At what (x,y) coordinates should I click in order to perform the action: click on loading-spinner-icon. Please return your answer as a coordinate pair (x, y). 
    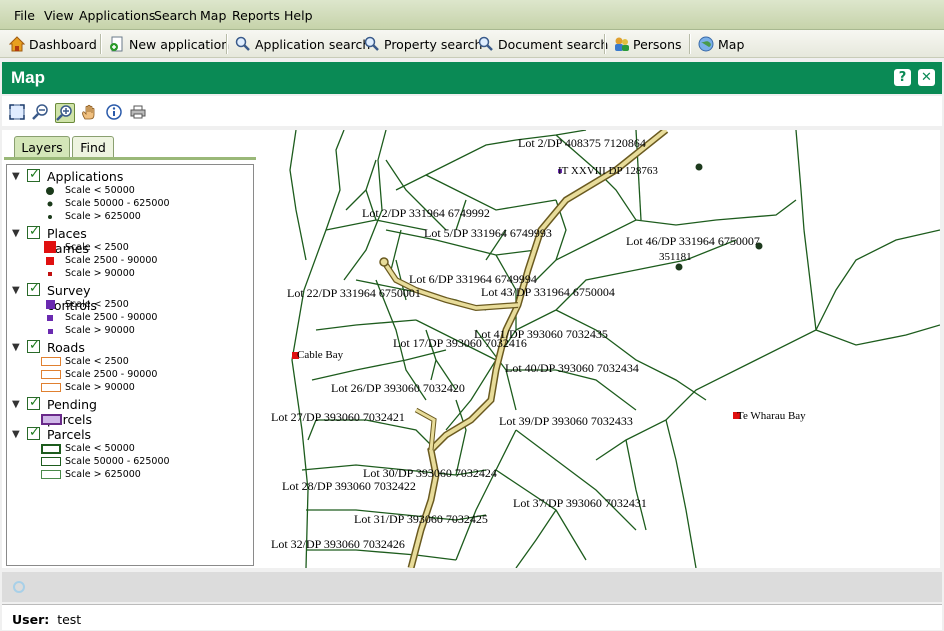
    Looking at the image, I should click on (19, 587).